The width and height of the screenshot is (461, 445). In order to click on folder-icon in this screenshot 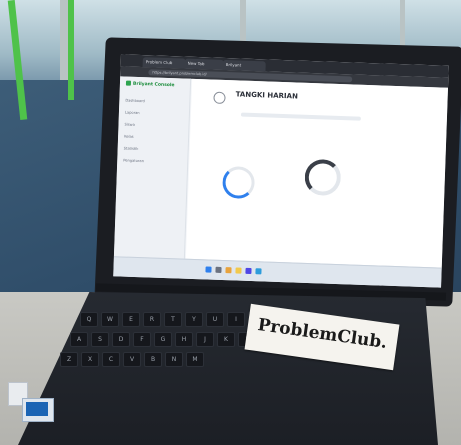, I will do `click(238, 270)`.